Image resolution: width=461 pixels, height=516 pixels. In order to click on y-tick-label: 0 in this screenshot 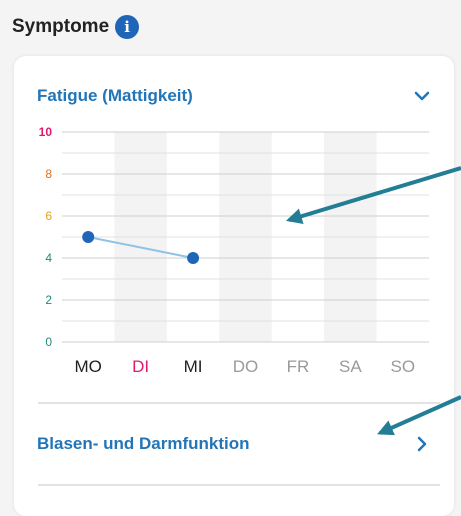, I will do `click(48, 342)`.